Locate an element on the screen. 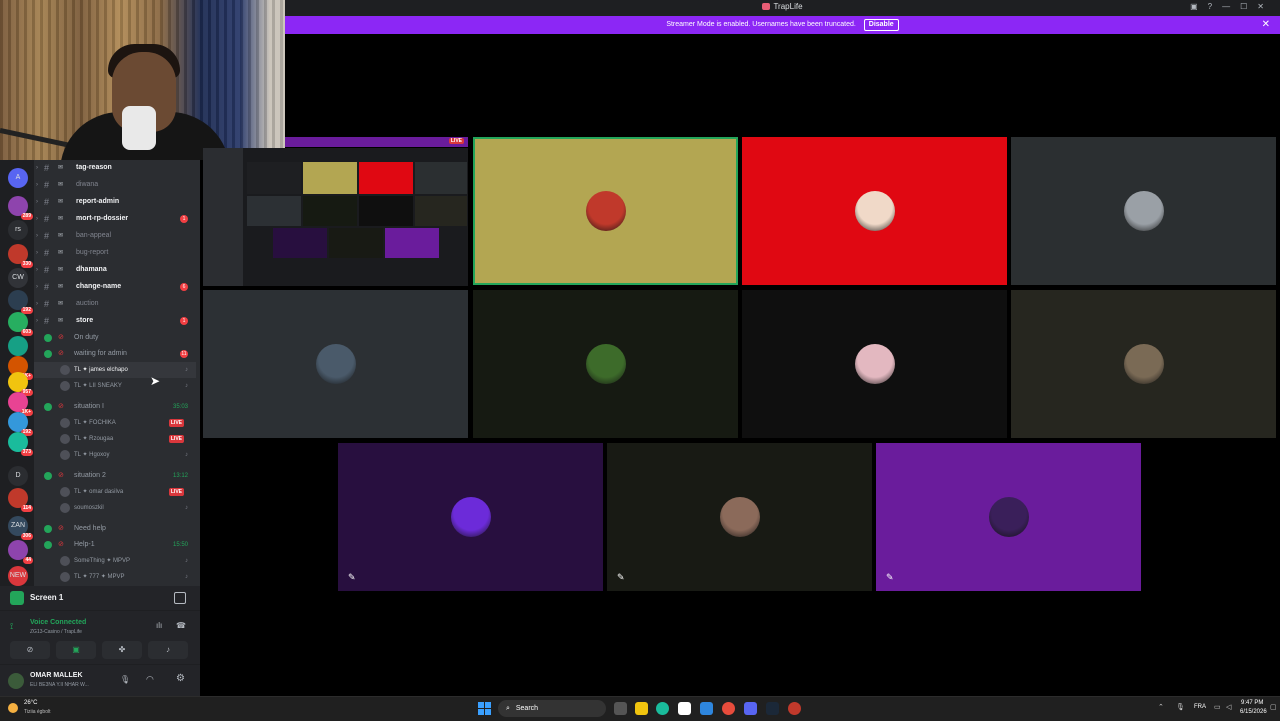 The height and width of the screenshot is (721, 1280). soundboard-button: ♪ is located at coordinates (168, 650).